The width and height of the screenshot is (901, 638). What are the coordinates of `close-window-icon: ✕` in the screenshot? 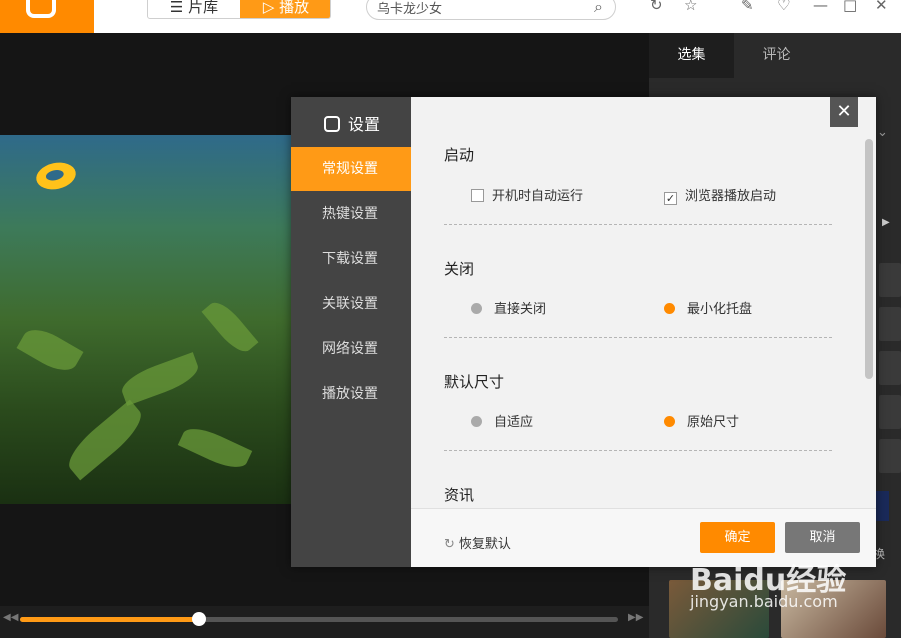 It's located at (881, 7).